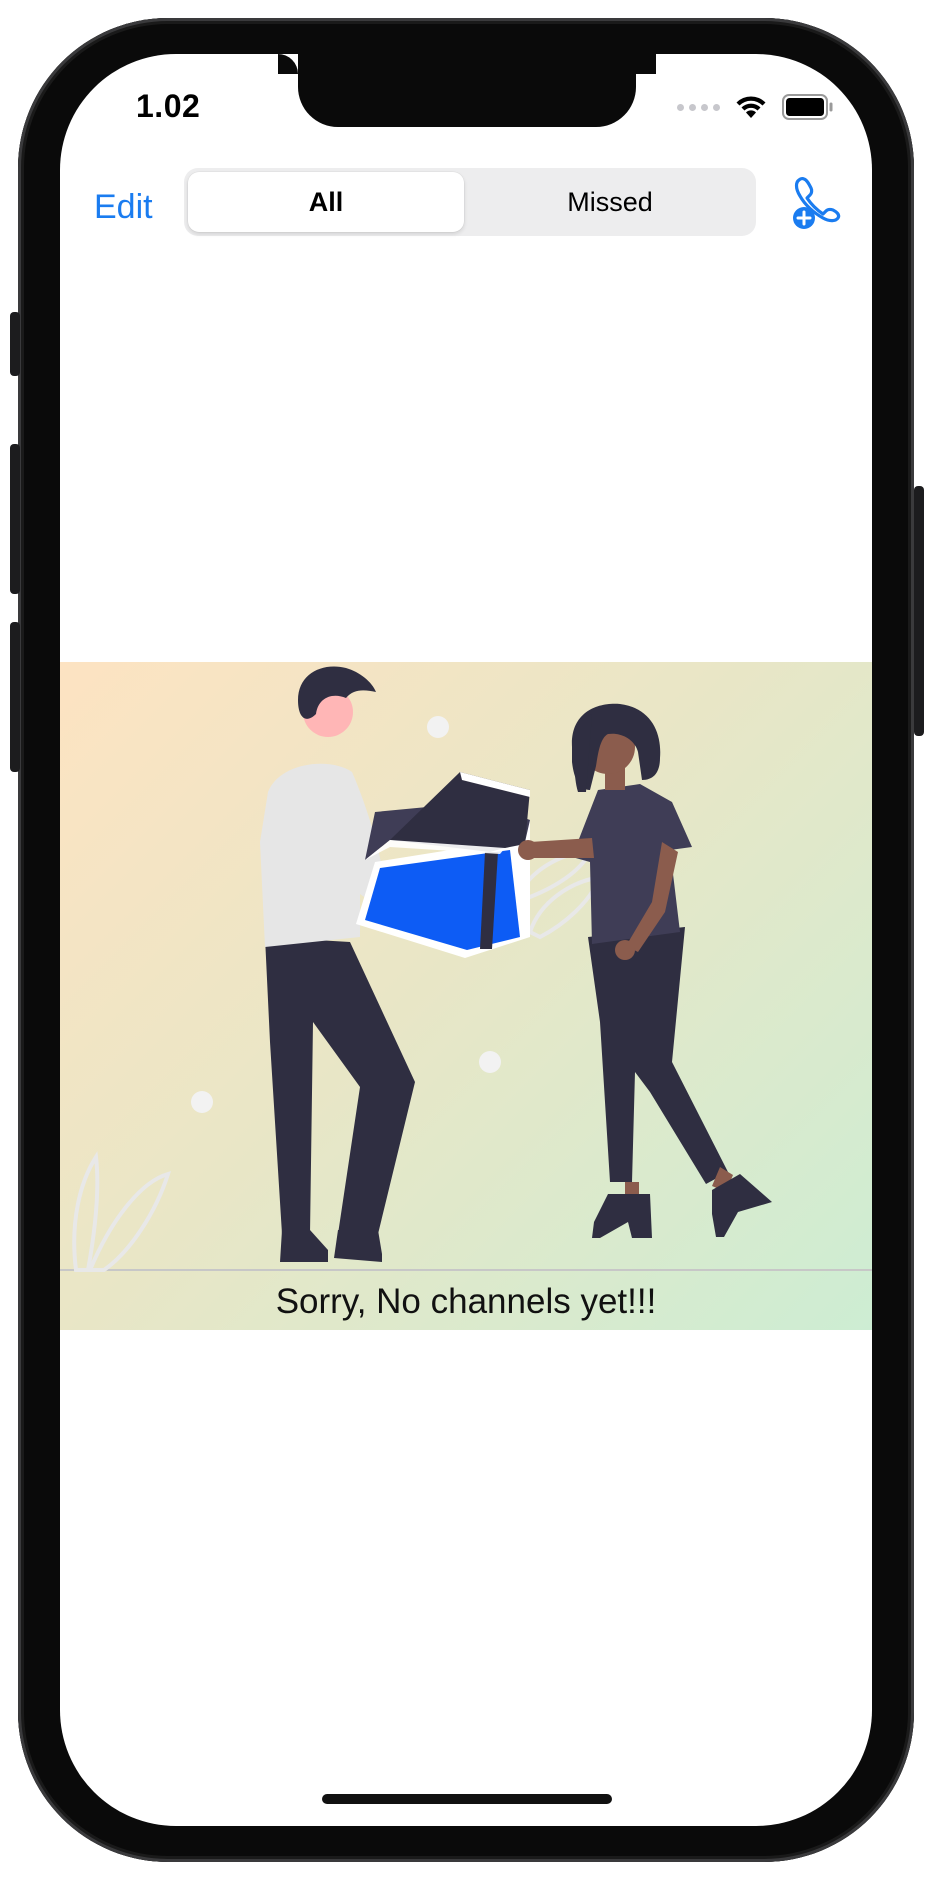  What do you see at coordinates (15, 519) in the screenshot?
I see `volume-up-button` at bounding box center [15, 519].